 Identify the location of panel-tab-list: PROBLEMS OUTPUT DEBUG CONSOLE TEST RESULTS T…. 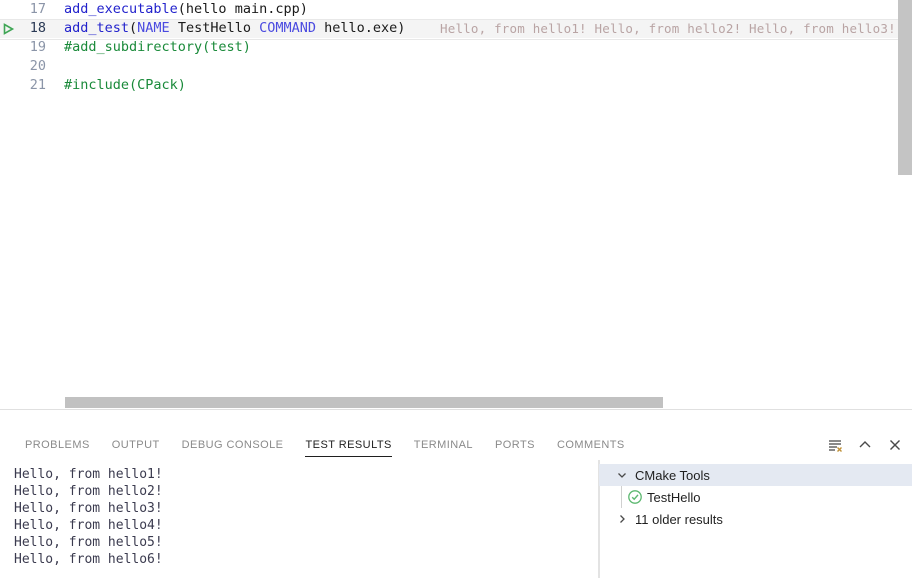
(318, 445).